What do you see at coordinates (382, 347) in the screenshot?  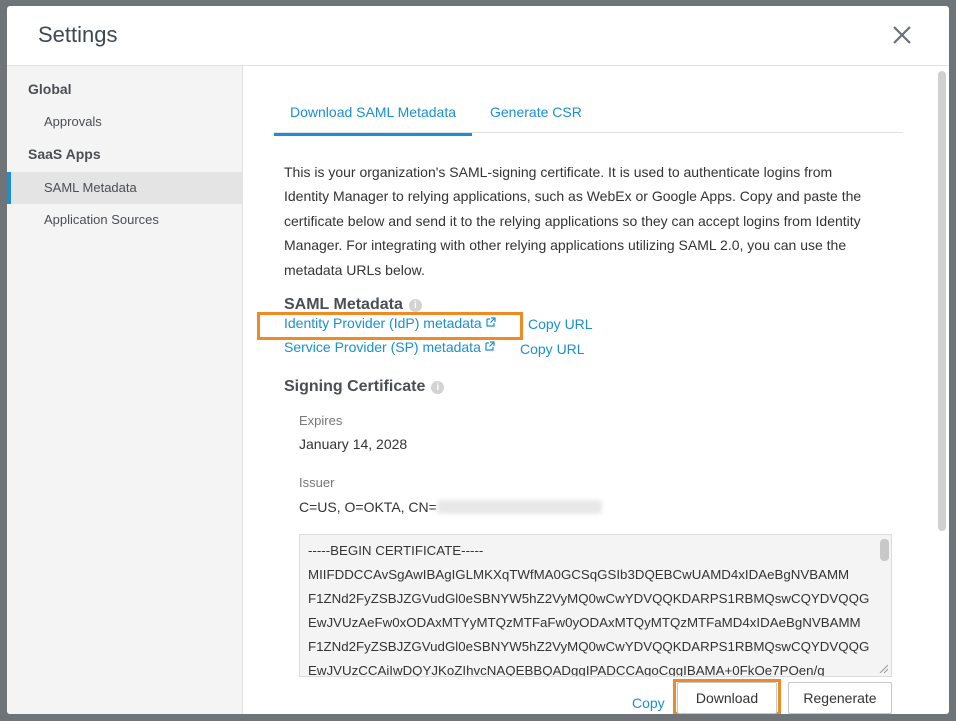 I see `sp-metadata-label: Service Provider (SP) metadata` at bounding box center [382, 347].